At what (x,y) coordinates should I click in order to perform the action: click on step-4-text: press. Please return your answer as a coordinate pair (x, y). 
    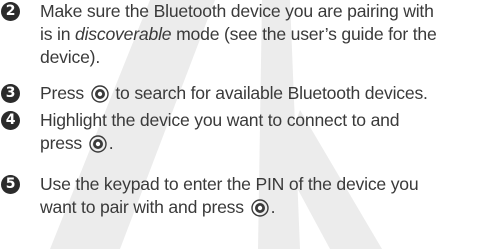
    Looking at the image, I should click on (63, 143).